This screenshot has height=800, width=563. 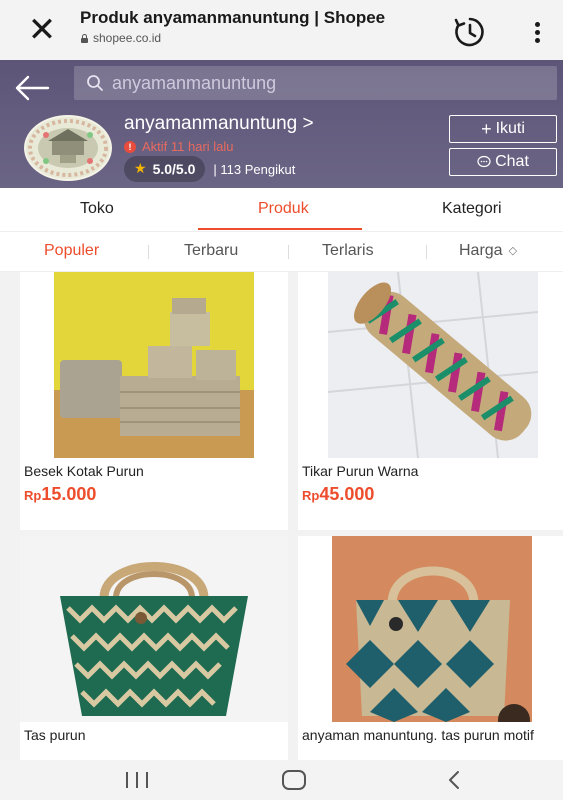 I want to click on rating-row: ★ 5.0/5.0 | 113 Pengikut, so click(x=209, y=169).